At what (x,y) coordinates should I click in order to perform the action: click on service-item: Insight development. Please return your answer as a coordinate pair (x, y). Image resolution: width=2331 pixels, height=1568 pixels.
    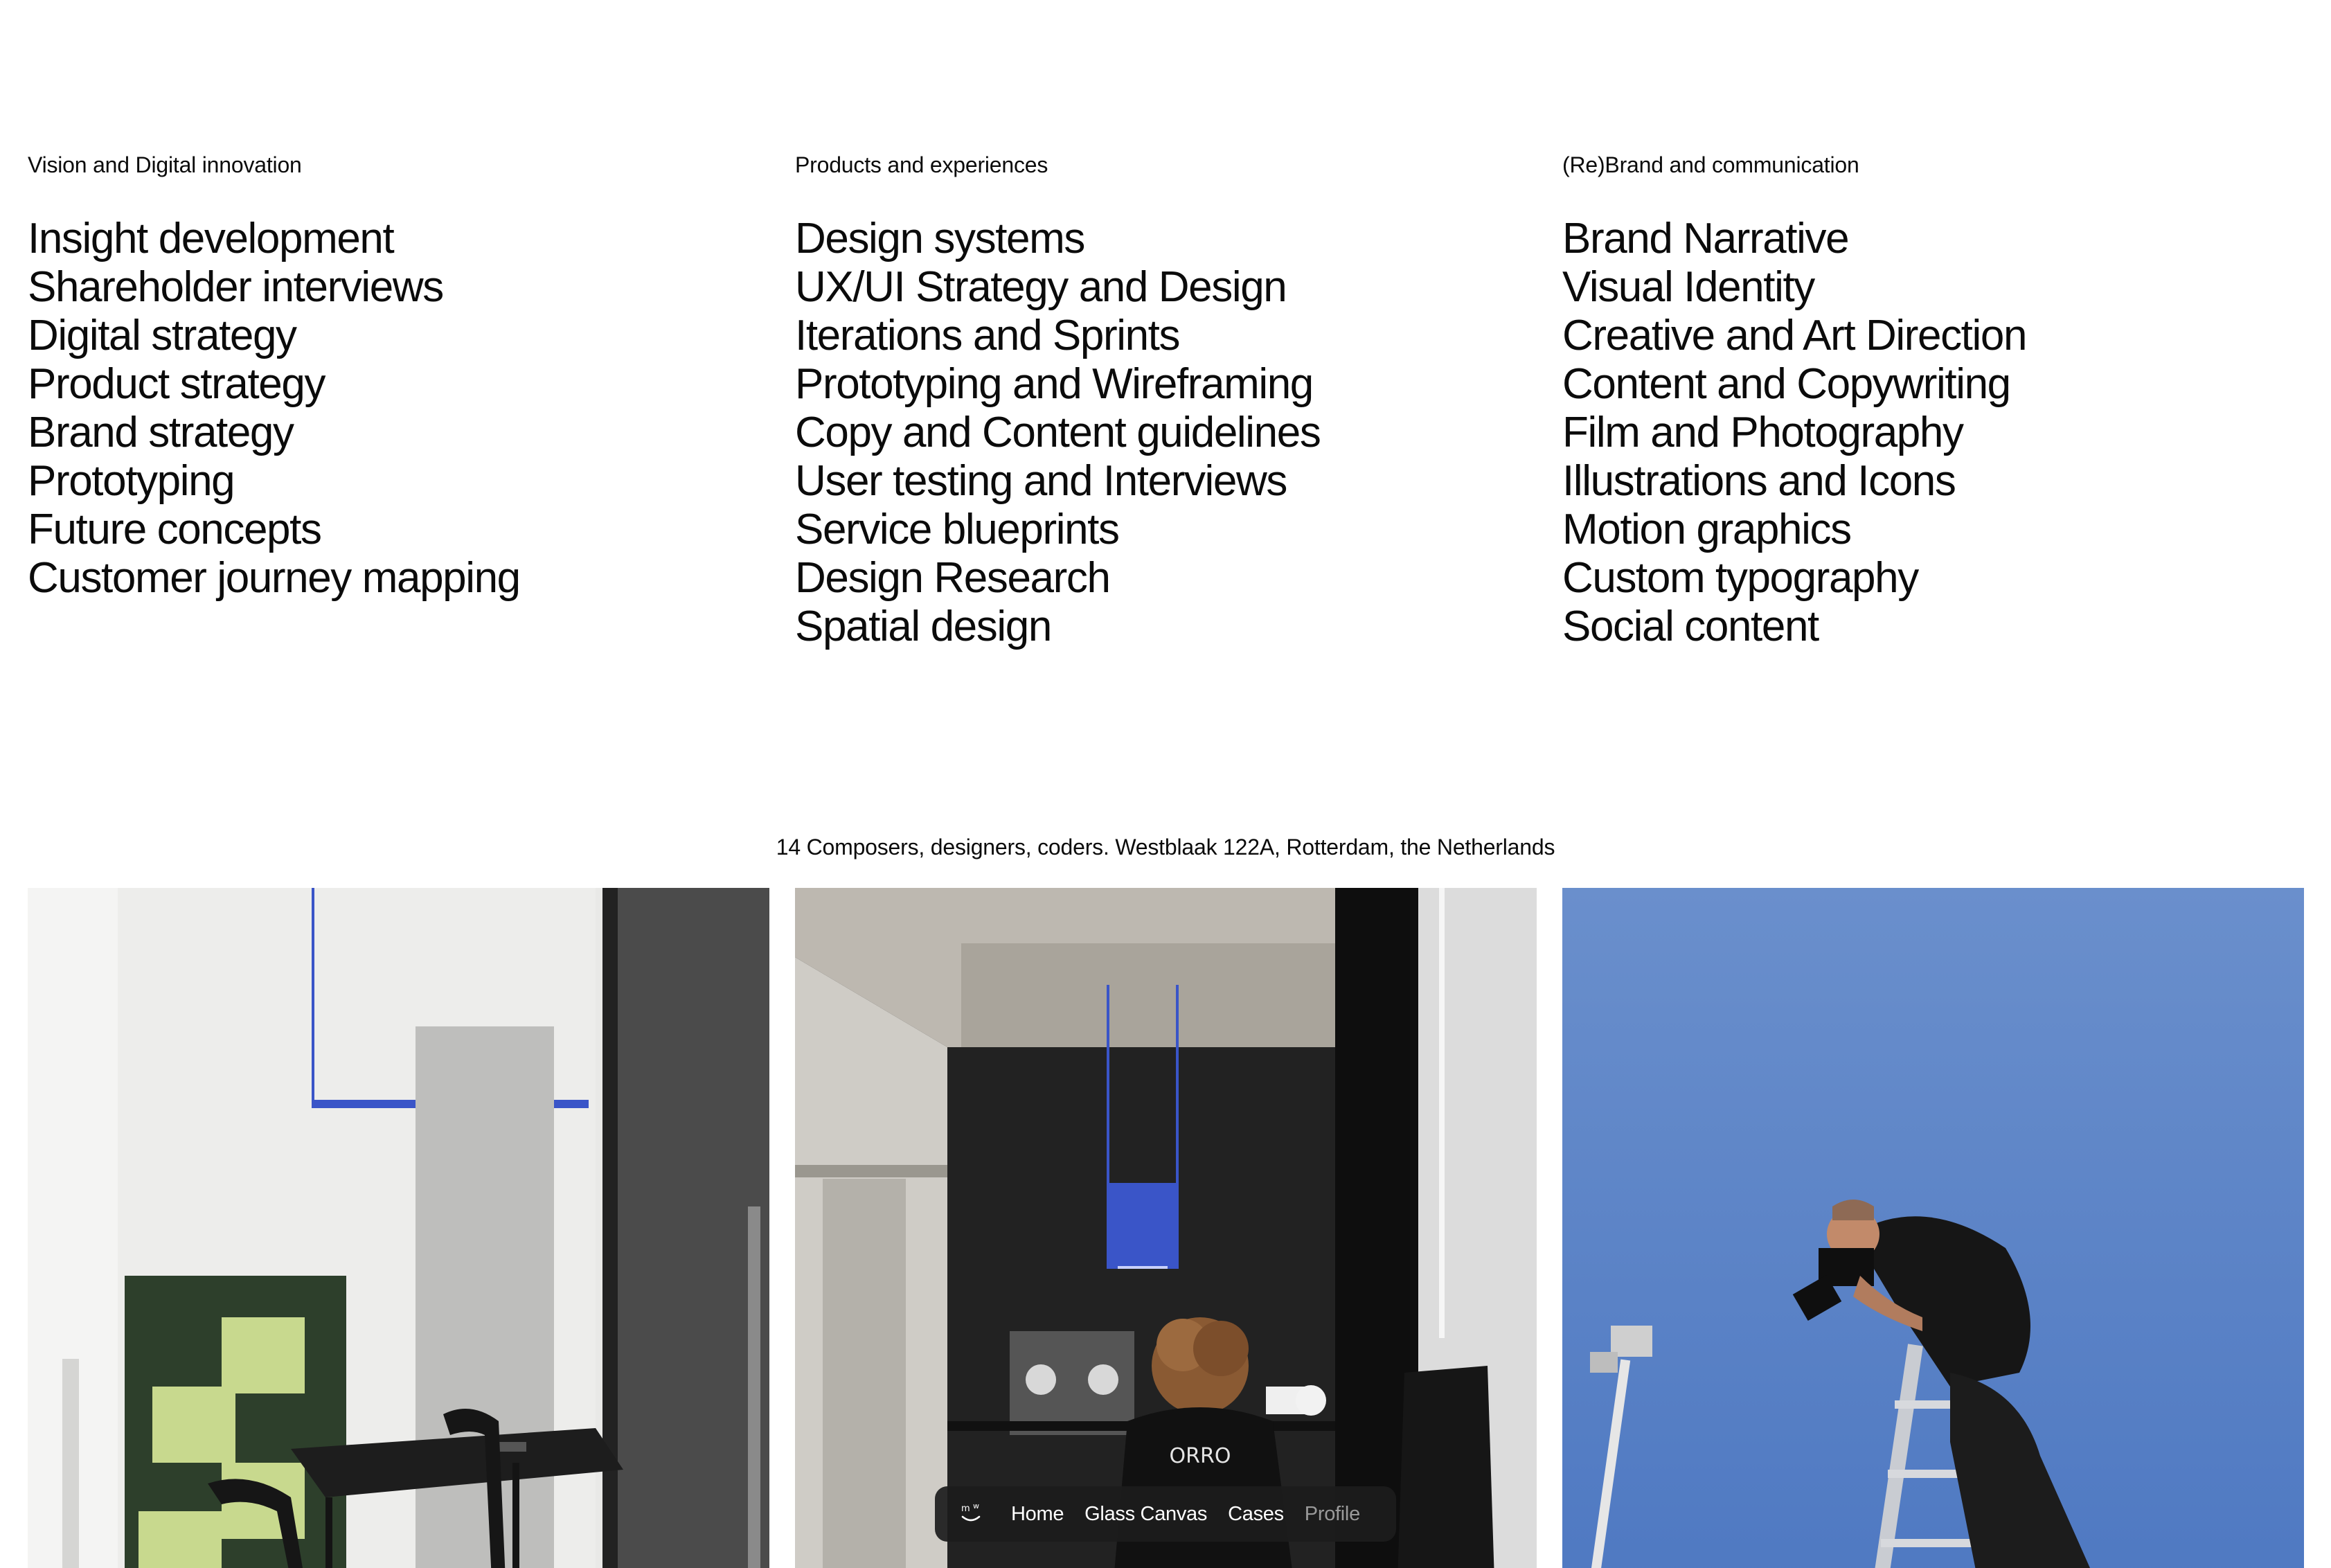
    Looking at the image, I should click on (211, 238).